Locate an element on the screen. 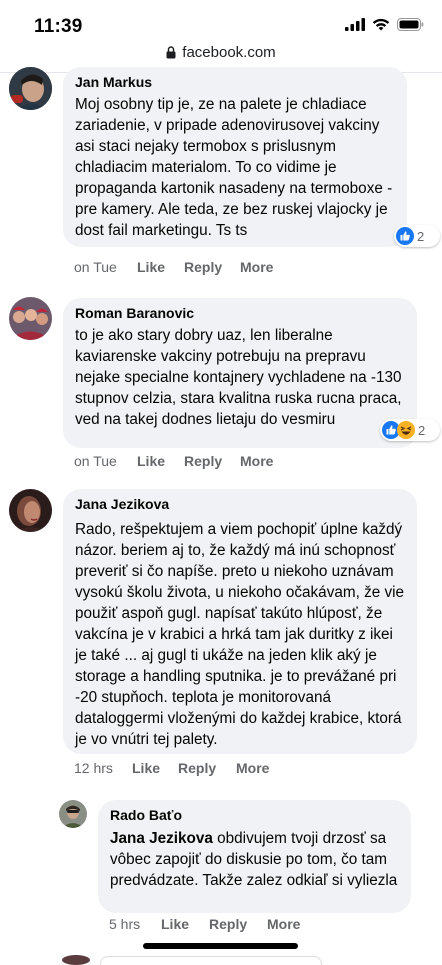  comment-author: Jan Markus is located at coordinates (235, 82).